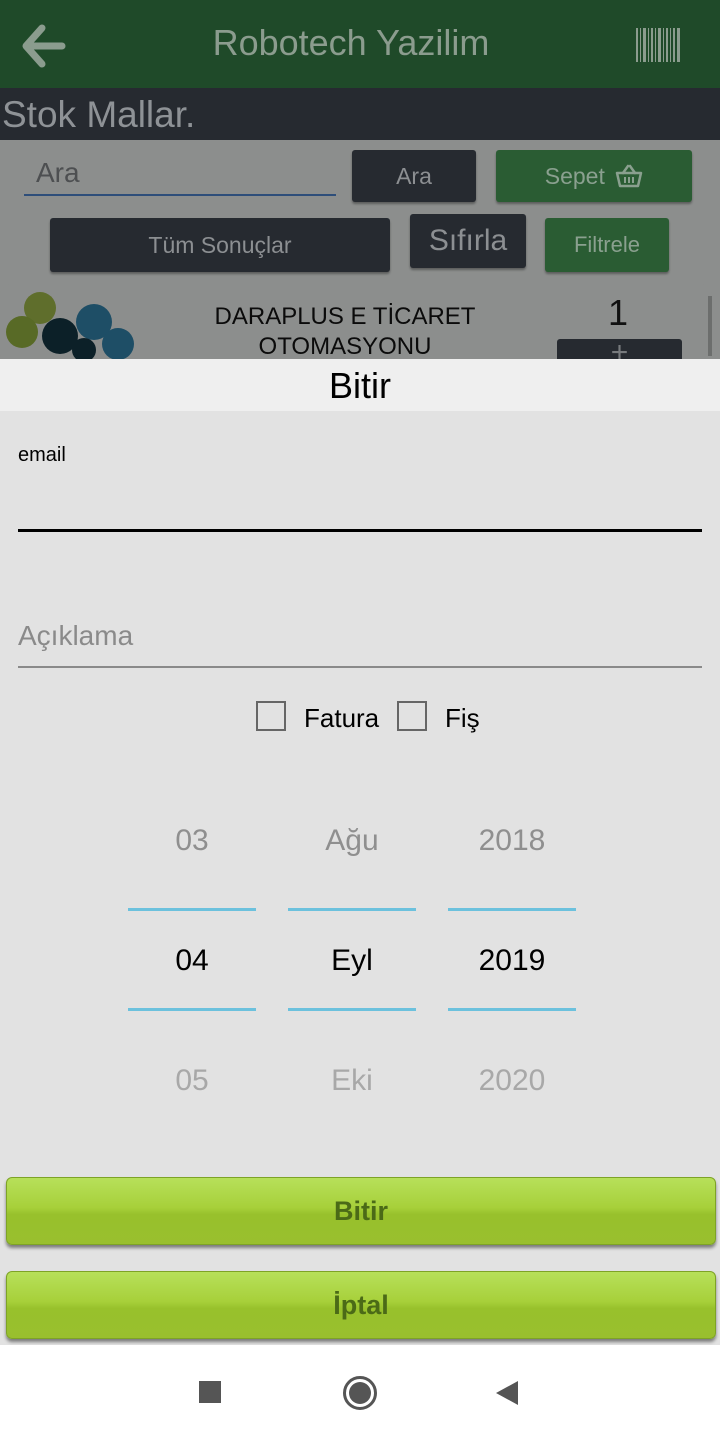  What do you see at coordinates (618, 312) in the screenshot?
I see `product-quantity: 1` at bounding box center [618, 312].